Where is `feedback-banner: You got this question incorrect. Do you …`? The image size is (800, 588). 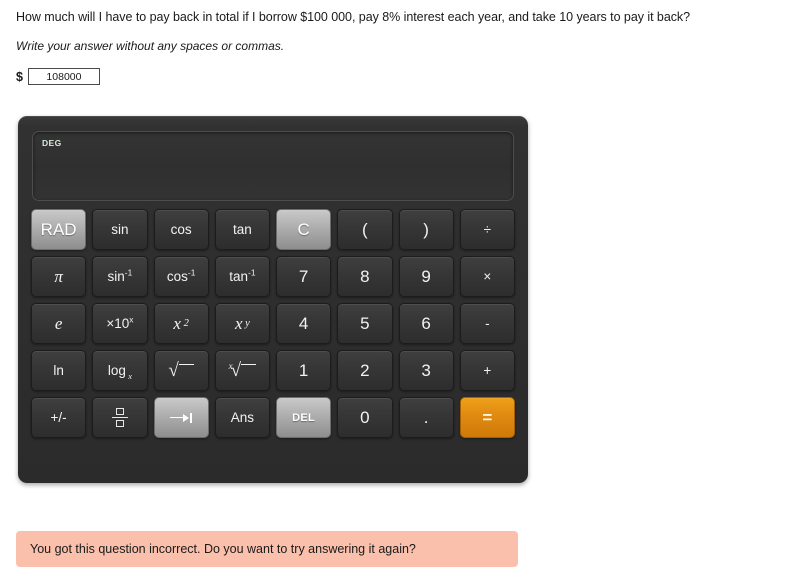
feedback-banner: You got this question incorrect. Do you … is located at coordinates (267, 549).